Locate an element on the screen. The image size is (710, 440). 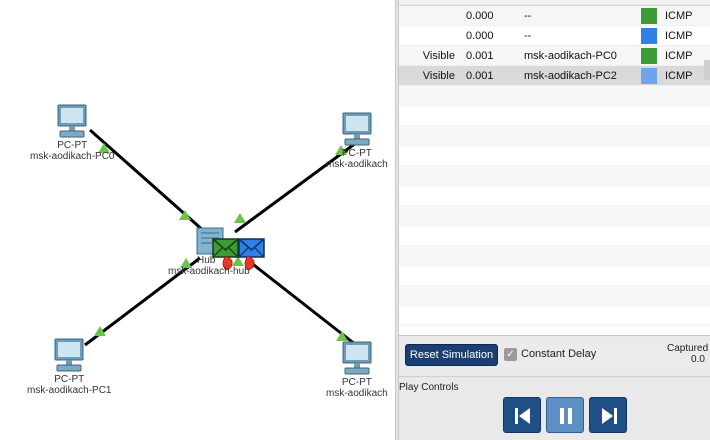
step-forward-button is located at coordinates (608, 415).